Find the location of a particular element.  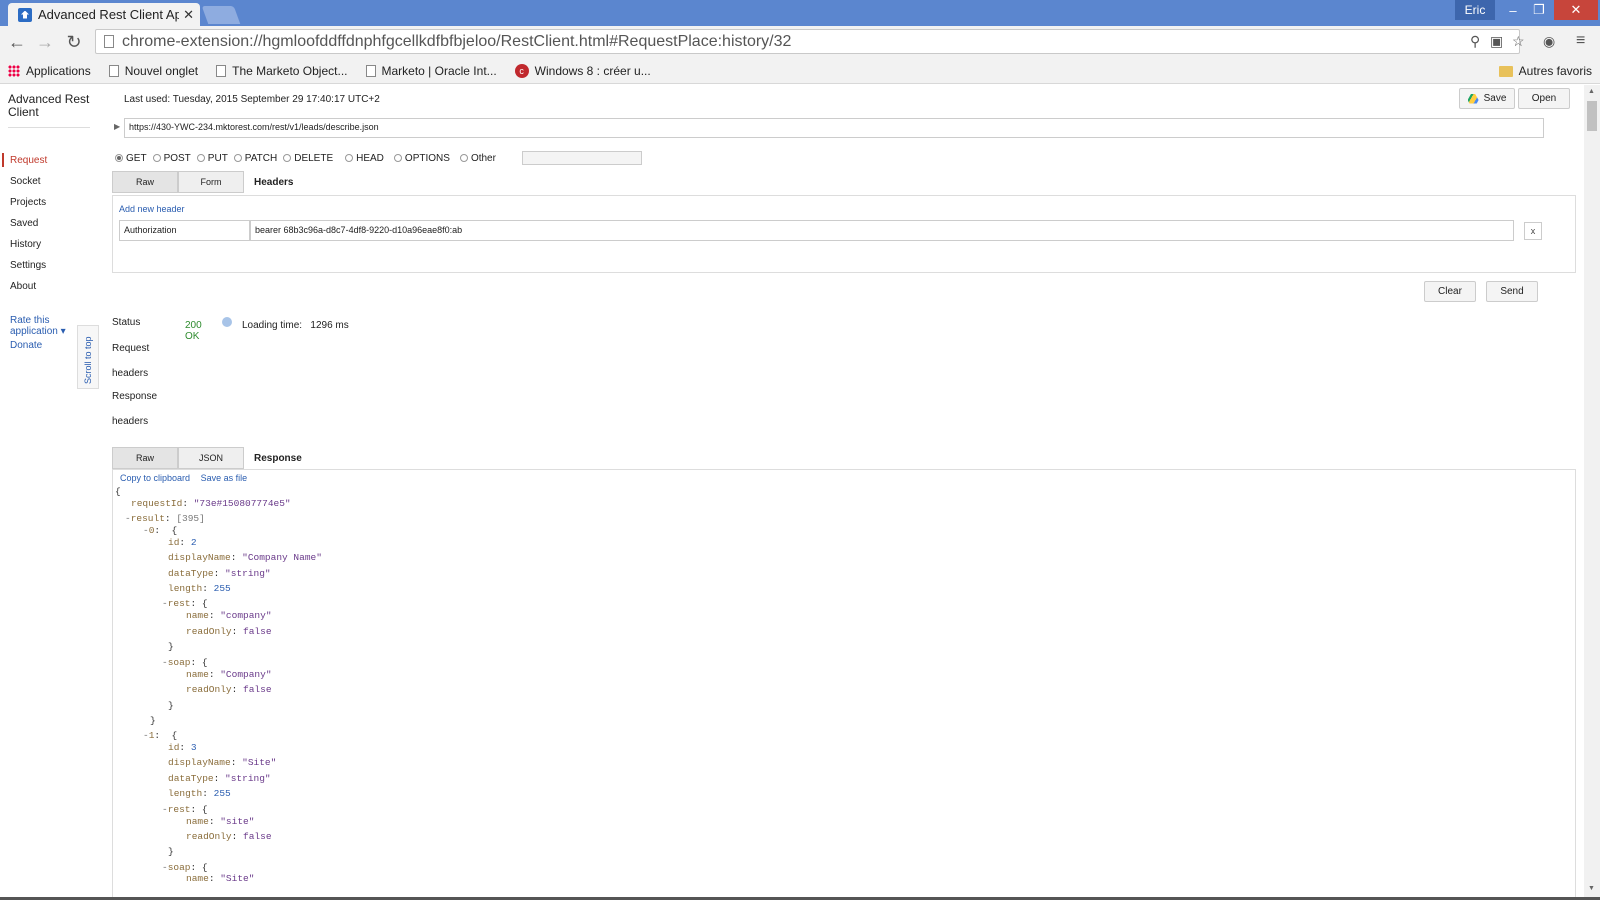

response-tabs: Raw JSON Response is located at coordinates (207, 458).